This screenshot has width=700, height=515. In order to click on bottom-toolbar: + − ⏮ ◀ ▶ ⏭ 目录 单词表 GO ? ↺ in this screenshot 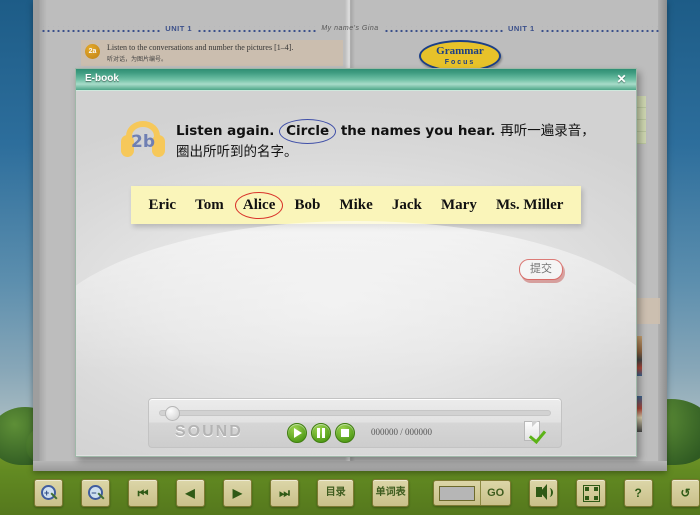, I will do `click(350, 493)`.